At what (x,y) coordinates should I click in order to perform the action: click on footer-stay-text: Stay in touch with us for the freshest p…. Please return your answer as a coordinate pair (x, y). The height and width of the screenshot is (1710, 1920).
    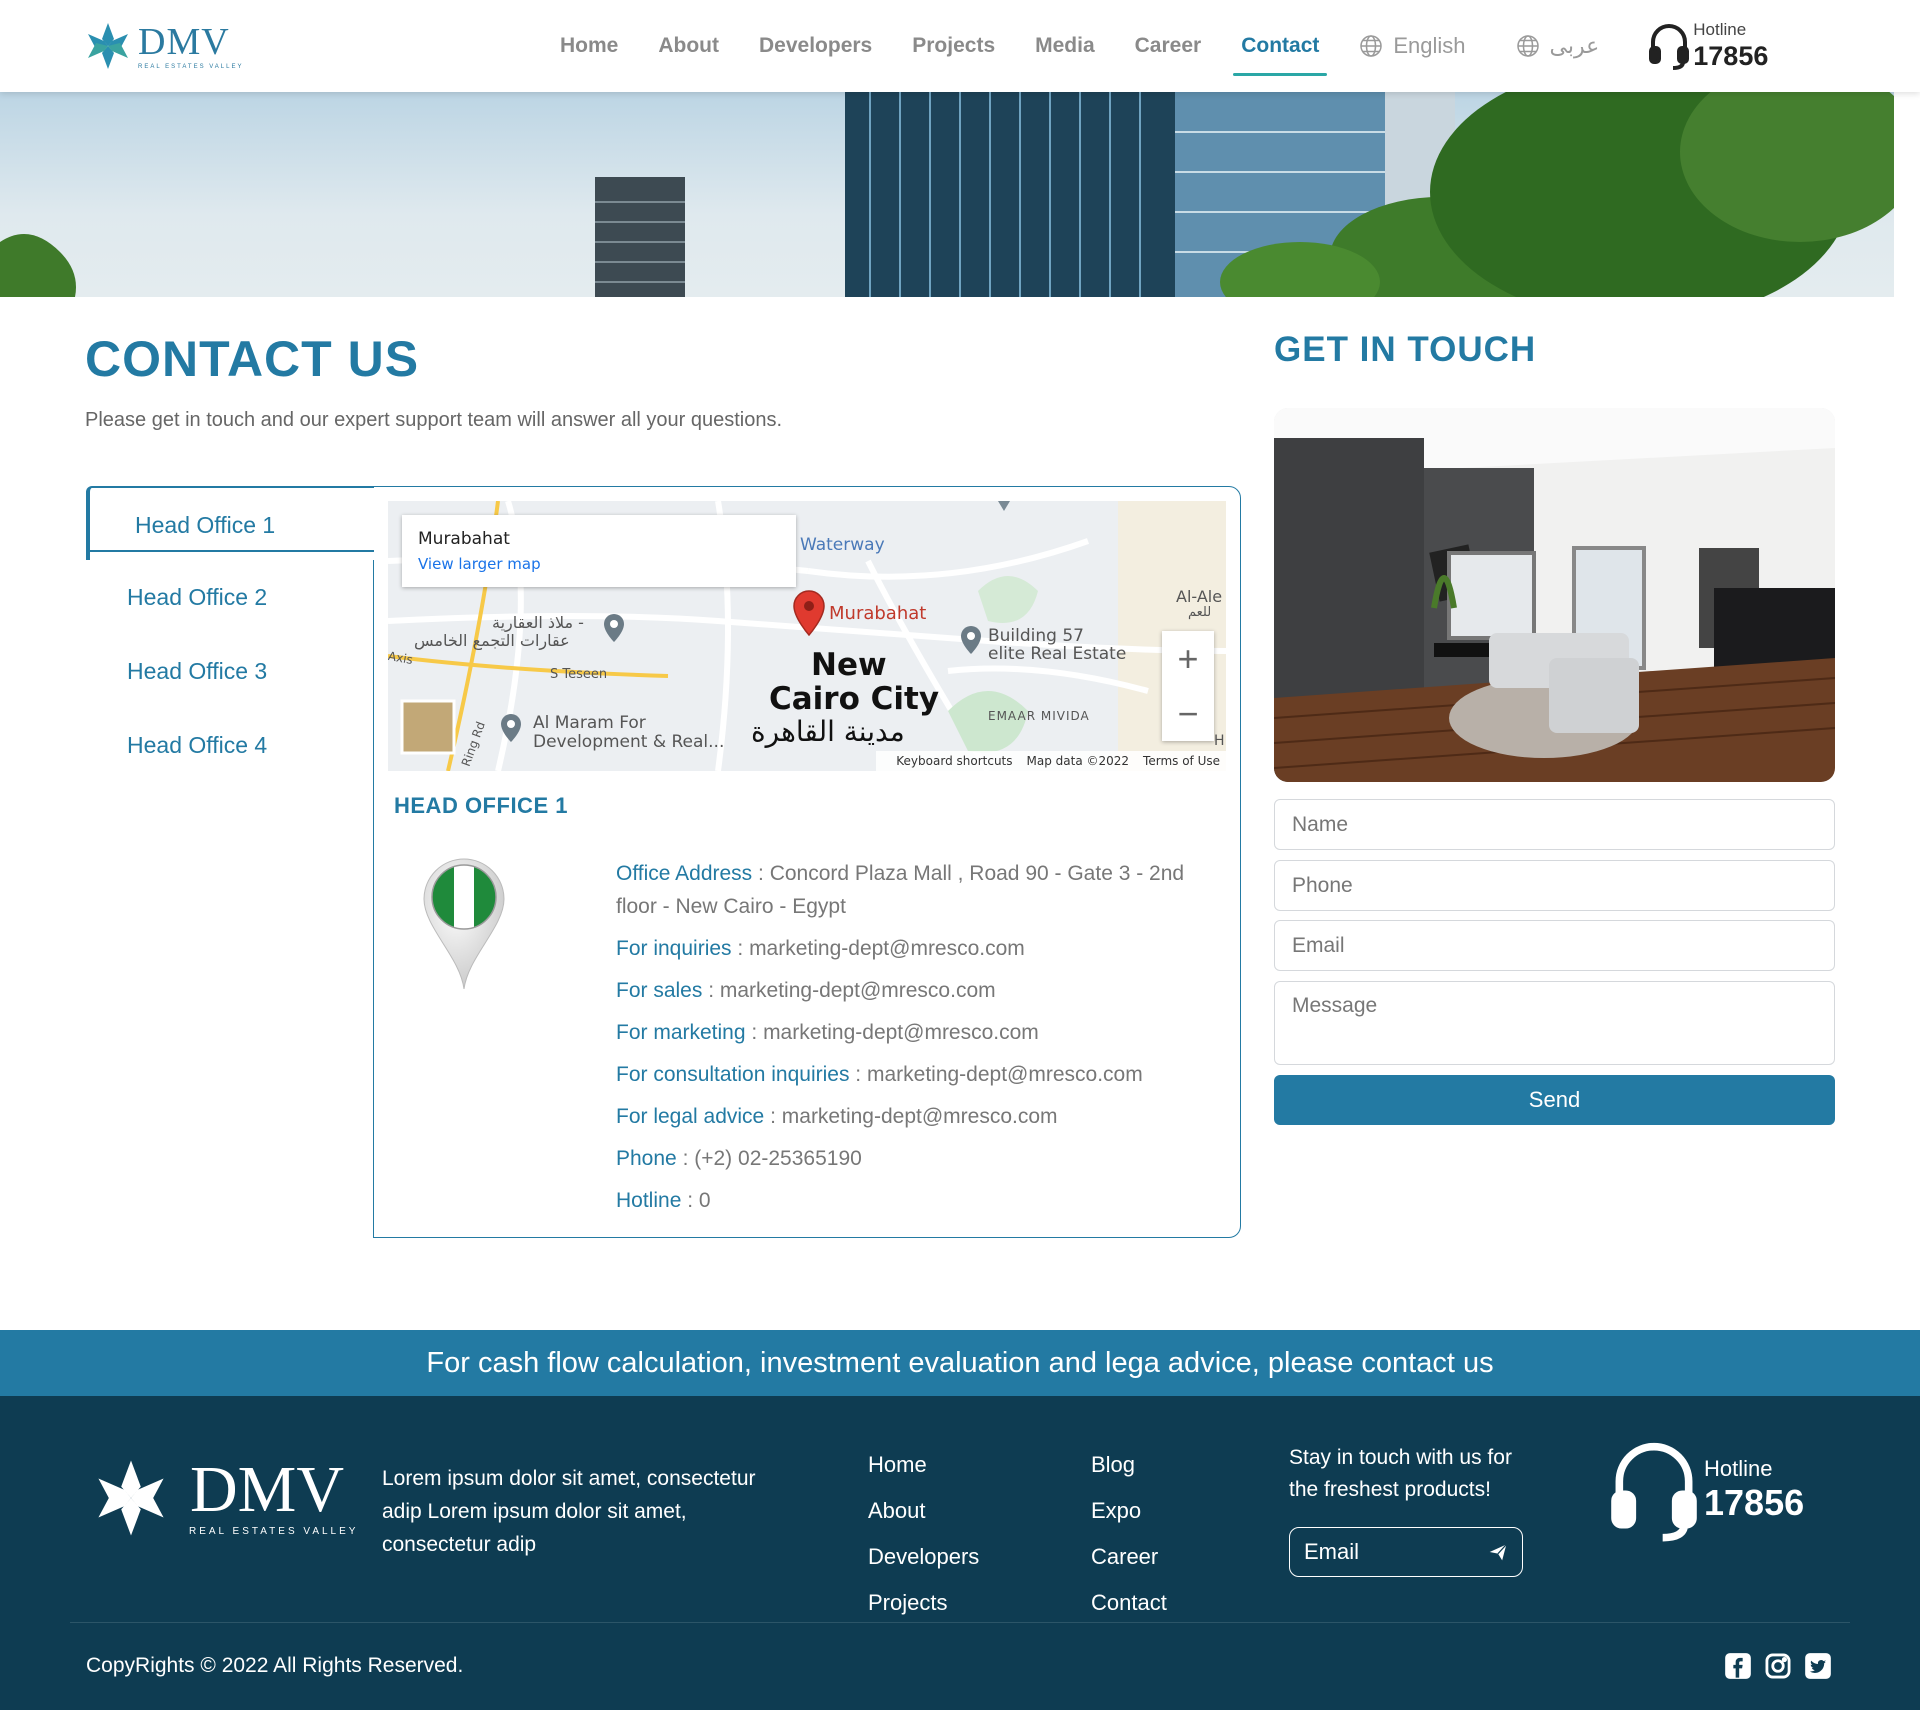
    Looking at the image, I should click on (1400, 1473).